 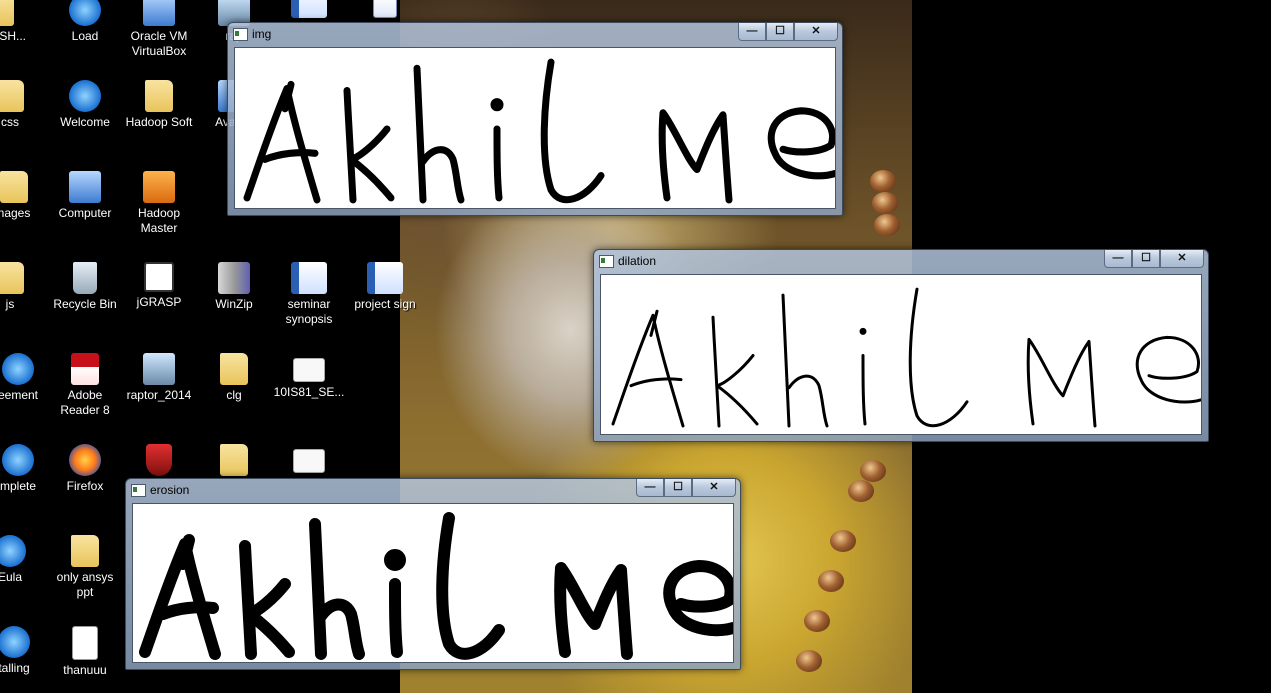 I want to click on desktop-icon-winzip: WinZip, so click(x=234, y=287).